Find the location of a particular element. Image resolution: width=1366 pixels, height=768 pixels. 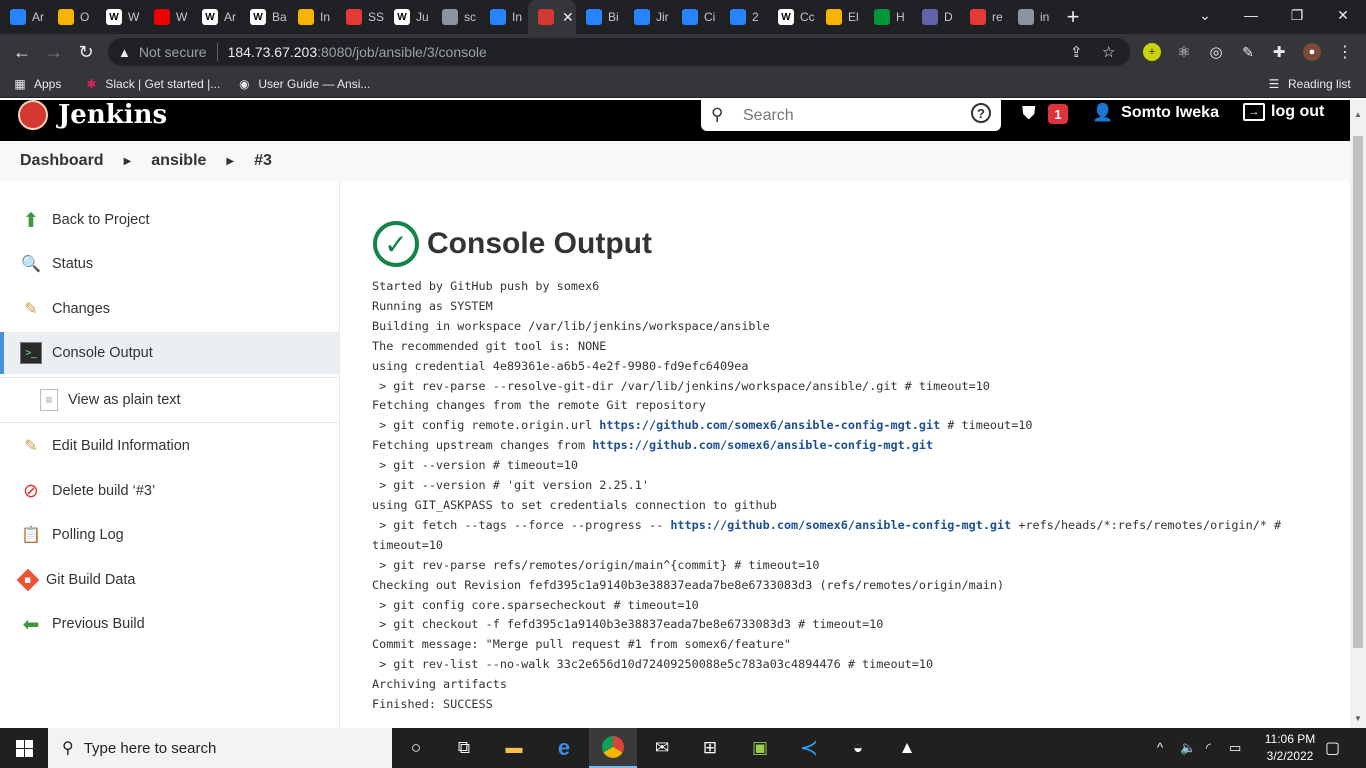

snipping-tool-icon: ▣ is located at coordinates (760, 748).